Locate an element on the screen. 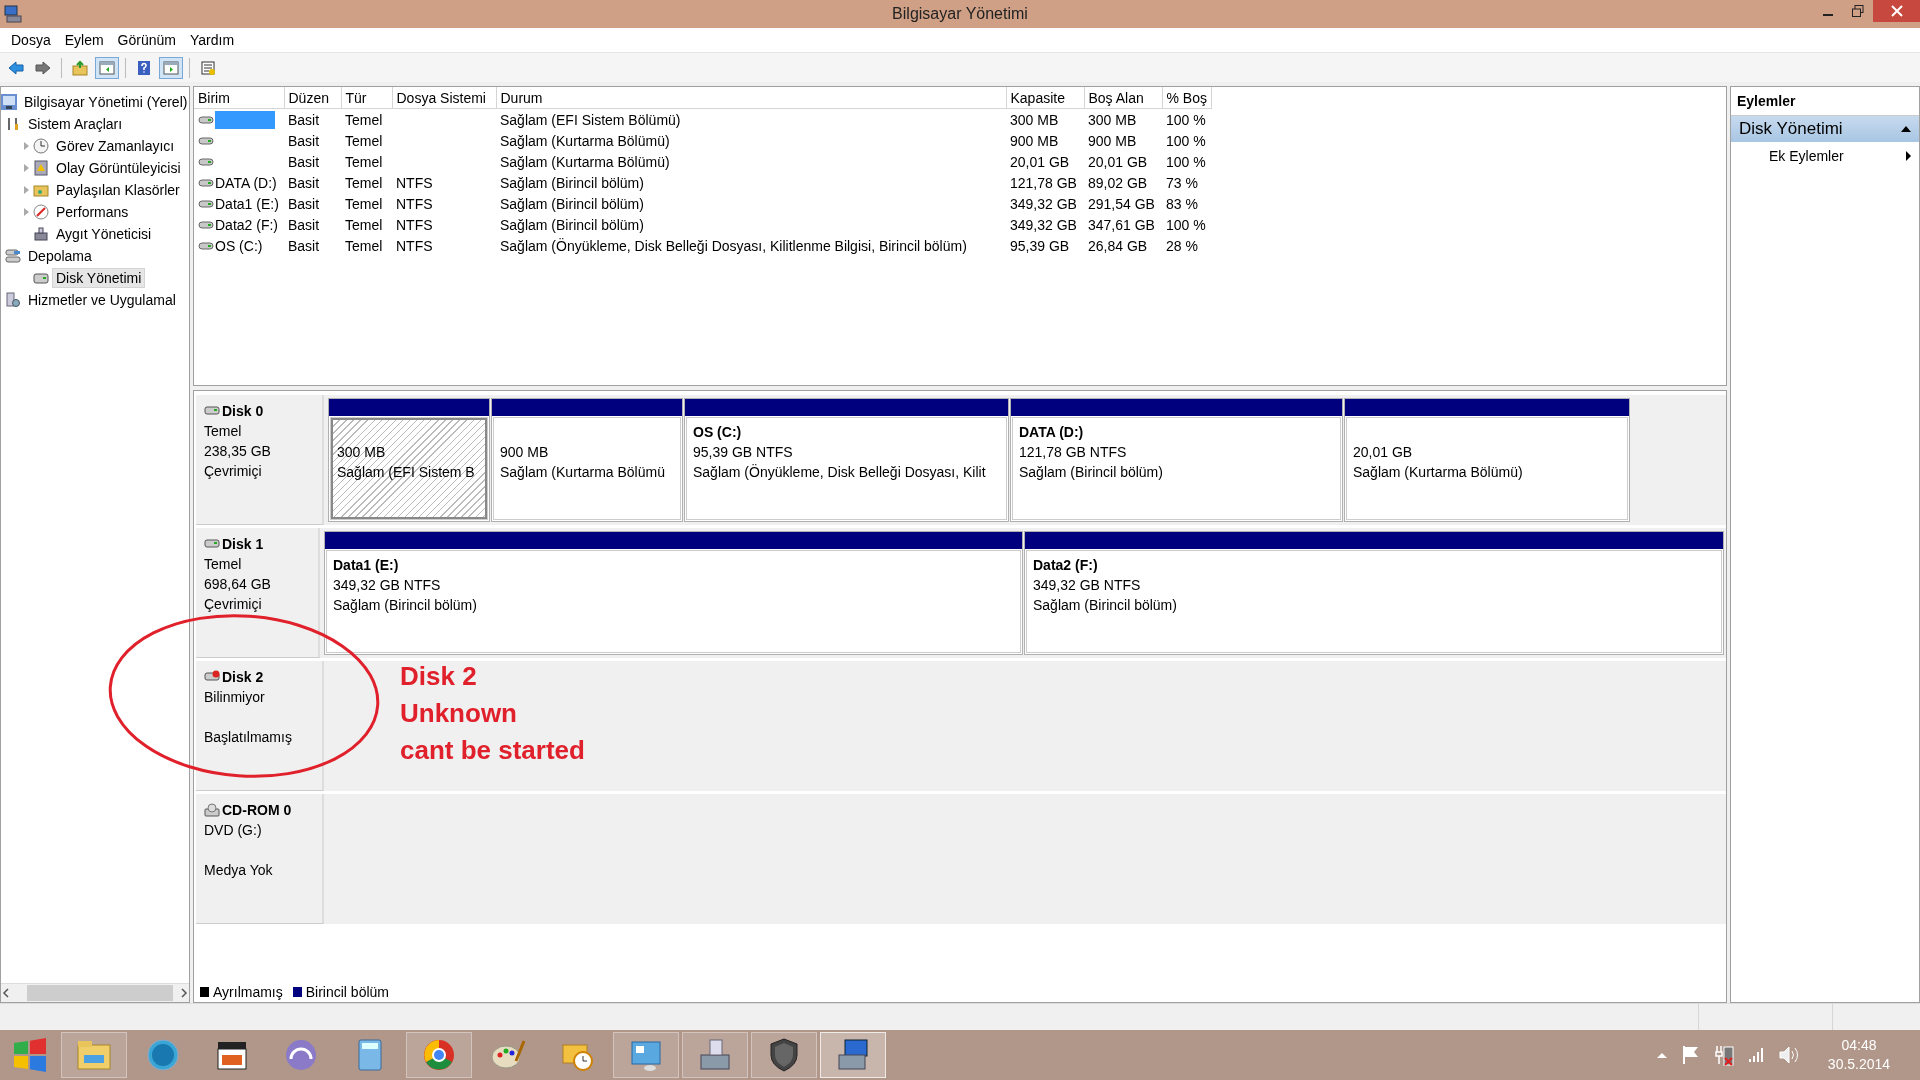  back-arrow-icon is located at coordinates (16, 67).